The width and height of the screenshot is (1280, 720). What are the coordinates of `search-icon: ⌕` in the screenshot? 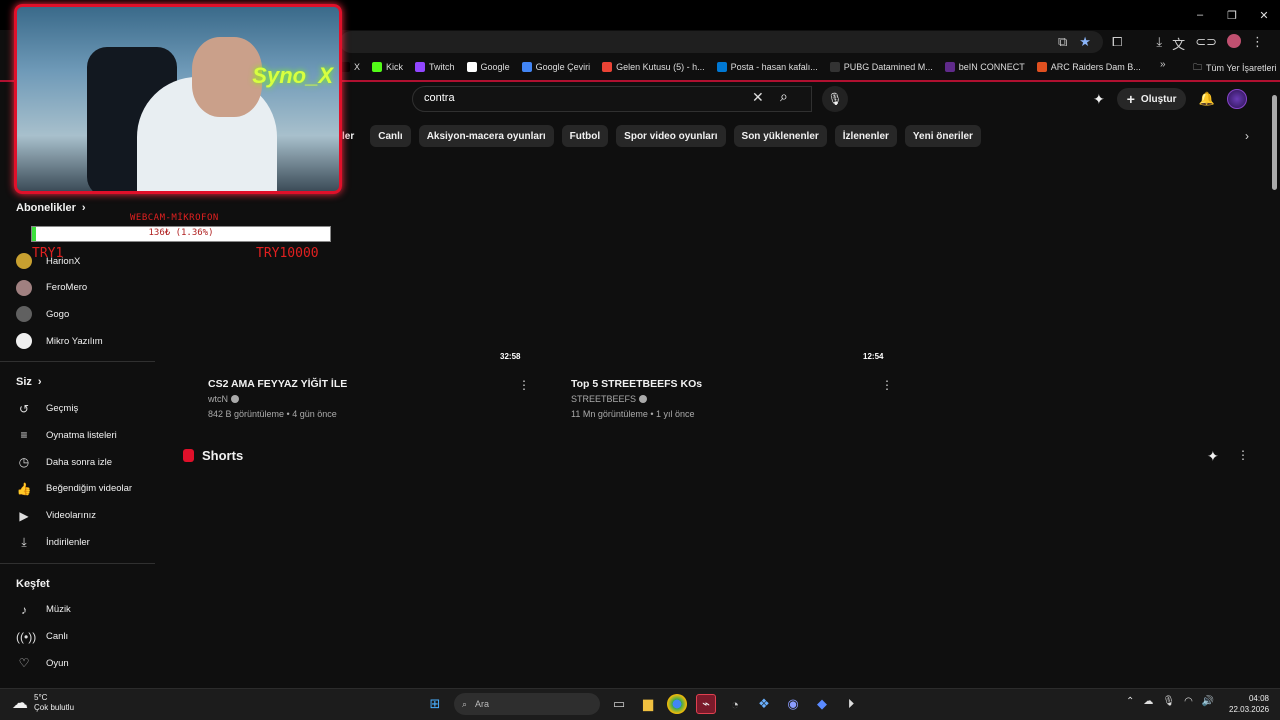 It's located at (784, 96).